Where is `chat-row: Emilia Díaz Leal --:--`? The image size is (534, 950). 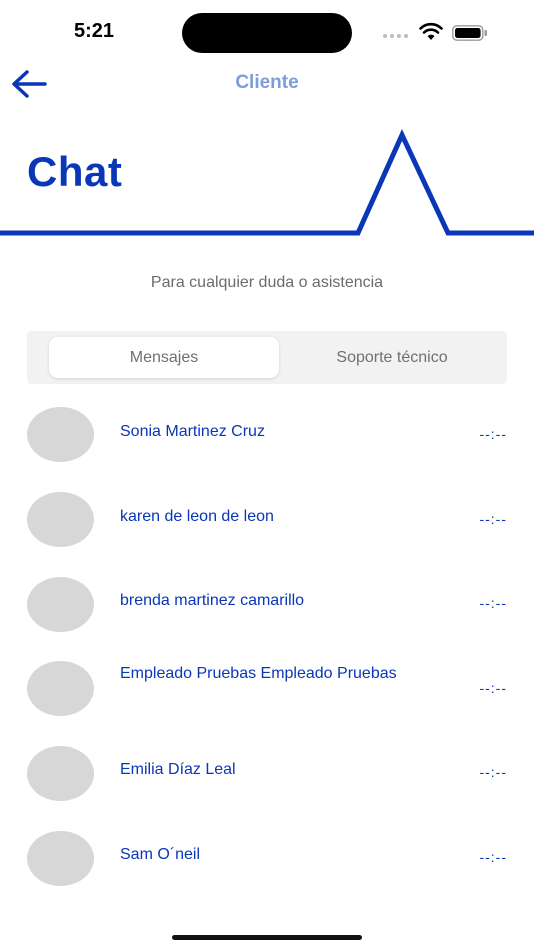
chat-row: Emilia Díaz Leal --:-- is located at coordinates (267, 773).